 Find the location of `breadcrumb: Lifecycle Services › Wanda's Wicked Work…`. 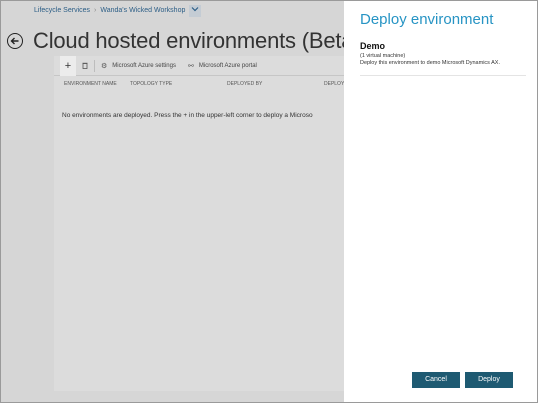

breadcrumb: Lifecycle Services › Wanda's Wicked Work… is located at coordinates (118, 10).